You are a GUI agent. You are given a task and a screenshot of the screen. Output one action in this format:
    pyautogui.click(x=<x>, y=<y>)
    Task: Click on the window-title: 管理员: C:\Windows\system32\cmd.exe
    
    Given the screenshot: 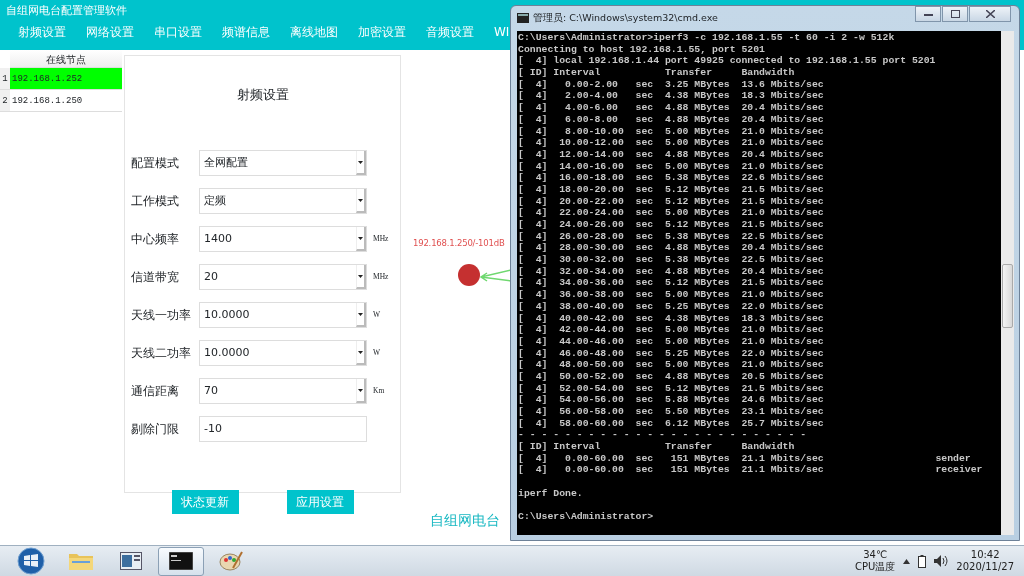 What is the action you would take?
    pyautogui.click(x=625, y=17)
    